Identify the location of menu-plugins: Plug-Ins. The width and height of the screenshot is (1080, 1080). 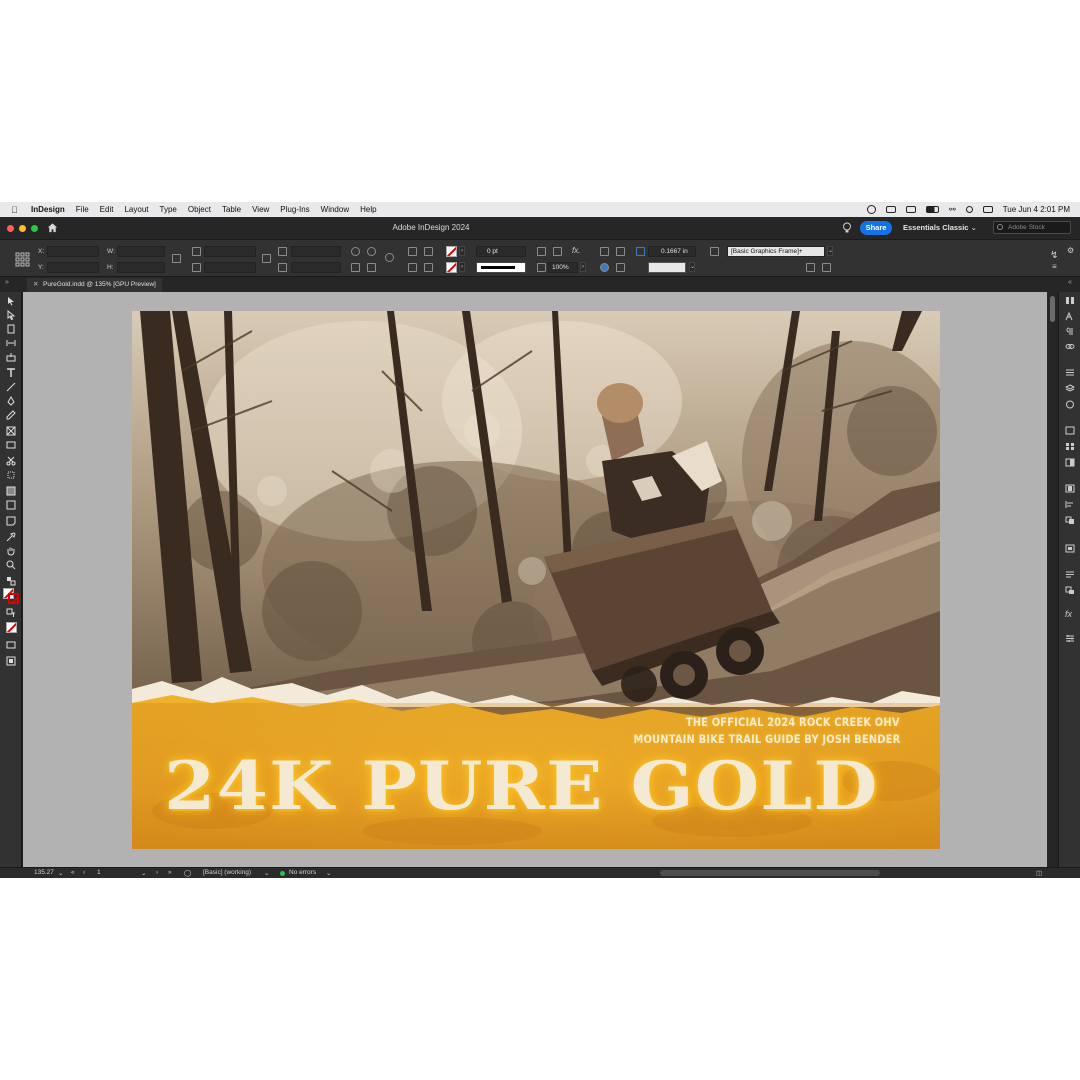
(294, 209).